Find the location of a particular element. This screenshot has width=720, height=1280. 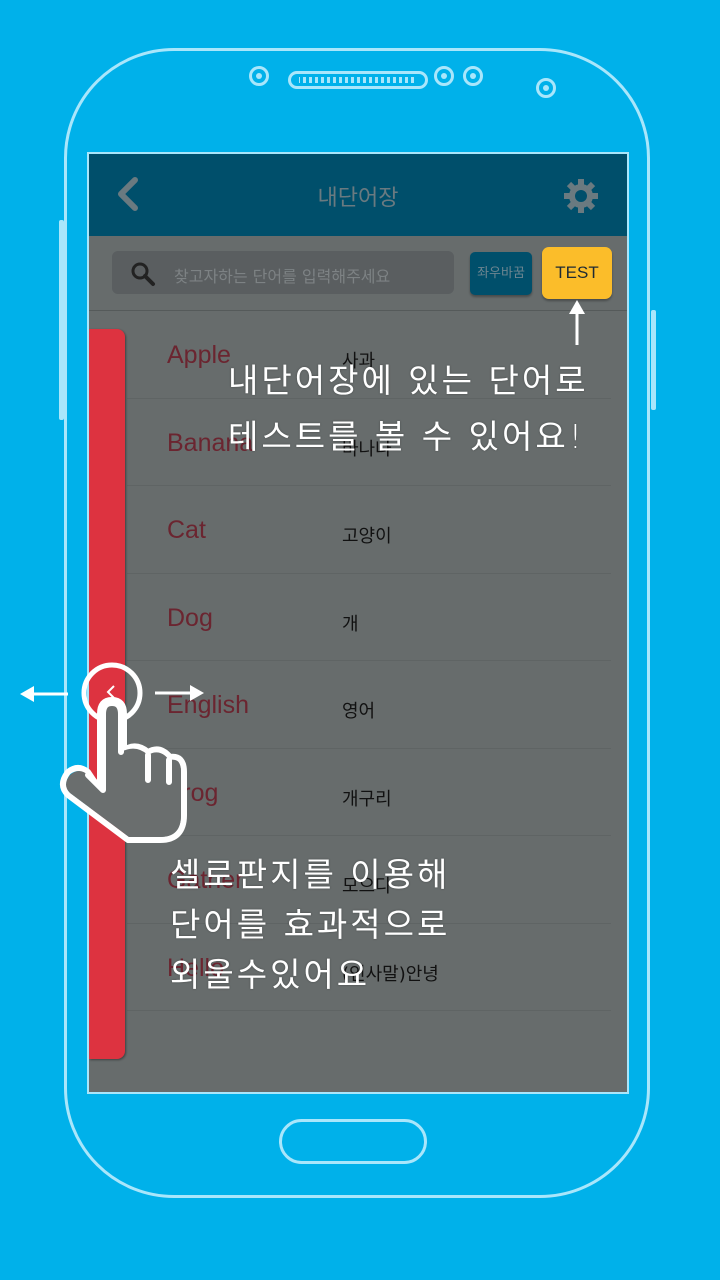

note-line: 셀로판지를 이용해 is located at coordinates (310, 874).